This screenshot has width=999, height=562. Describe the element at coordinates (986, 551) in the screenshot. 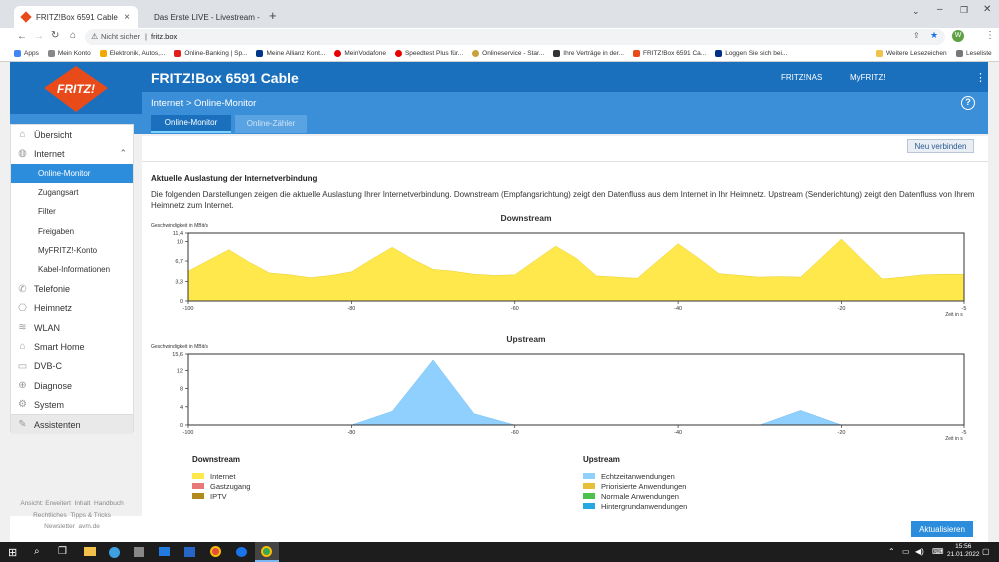

I see `notification-icon: ▢` at that location.